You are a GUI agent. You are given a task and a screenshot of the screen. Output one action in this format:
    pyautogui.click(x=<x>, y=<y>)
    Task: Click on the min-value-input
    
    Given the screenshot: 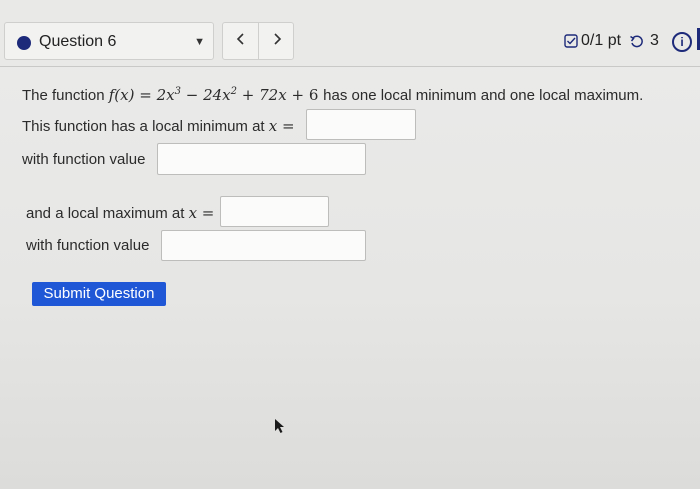 What is the action you would take?
    pyautogui.click(x=261, y=159)
    